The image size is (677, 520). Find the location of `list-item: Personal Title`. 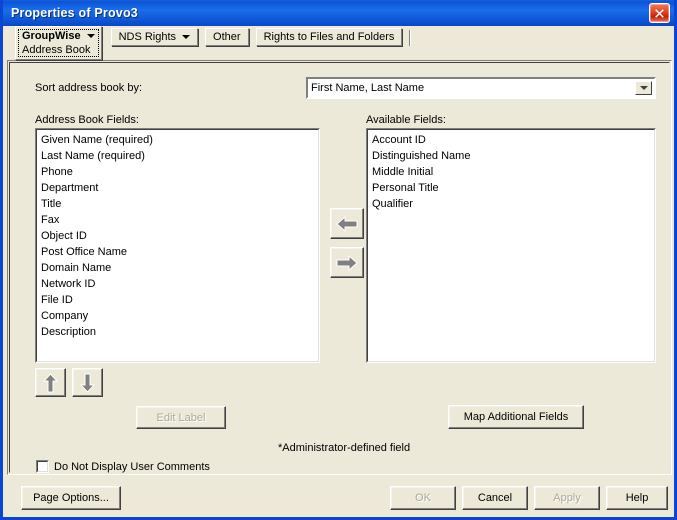

list-item: Personal Title is located at coordinates (512, 188).